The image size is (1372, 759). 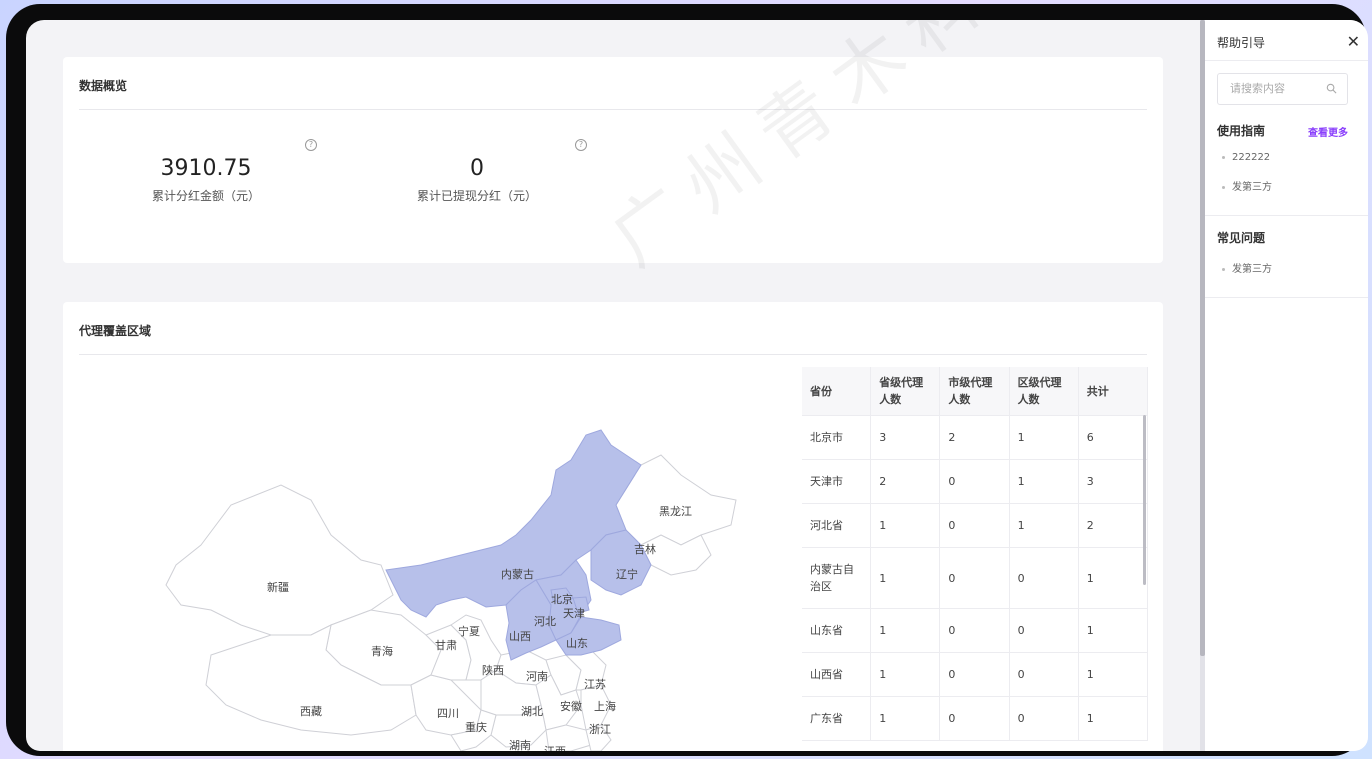 I want to click on overview-divider, so click(x=613, y=109).